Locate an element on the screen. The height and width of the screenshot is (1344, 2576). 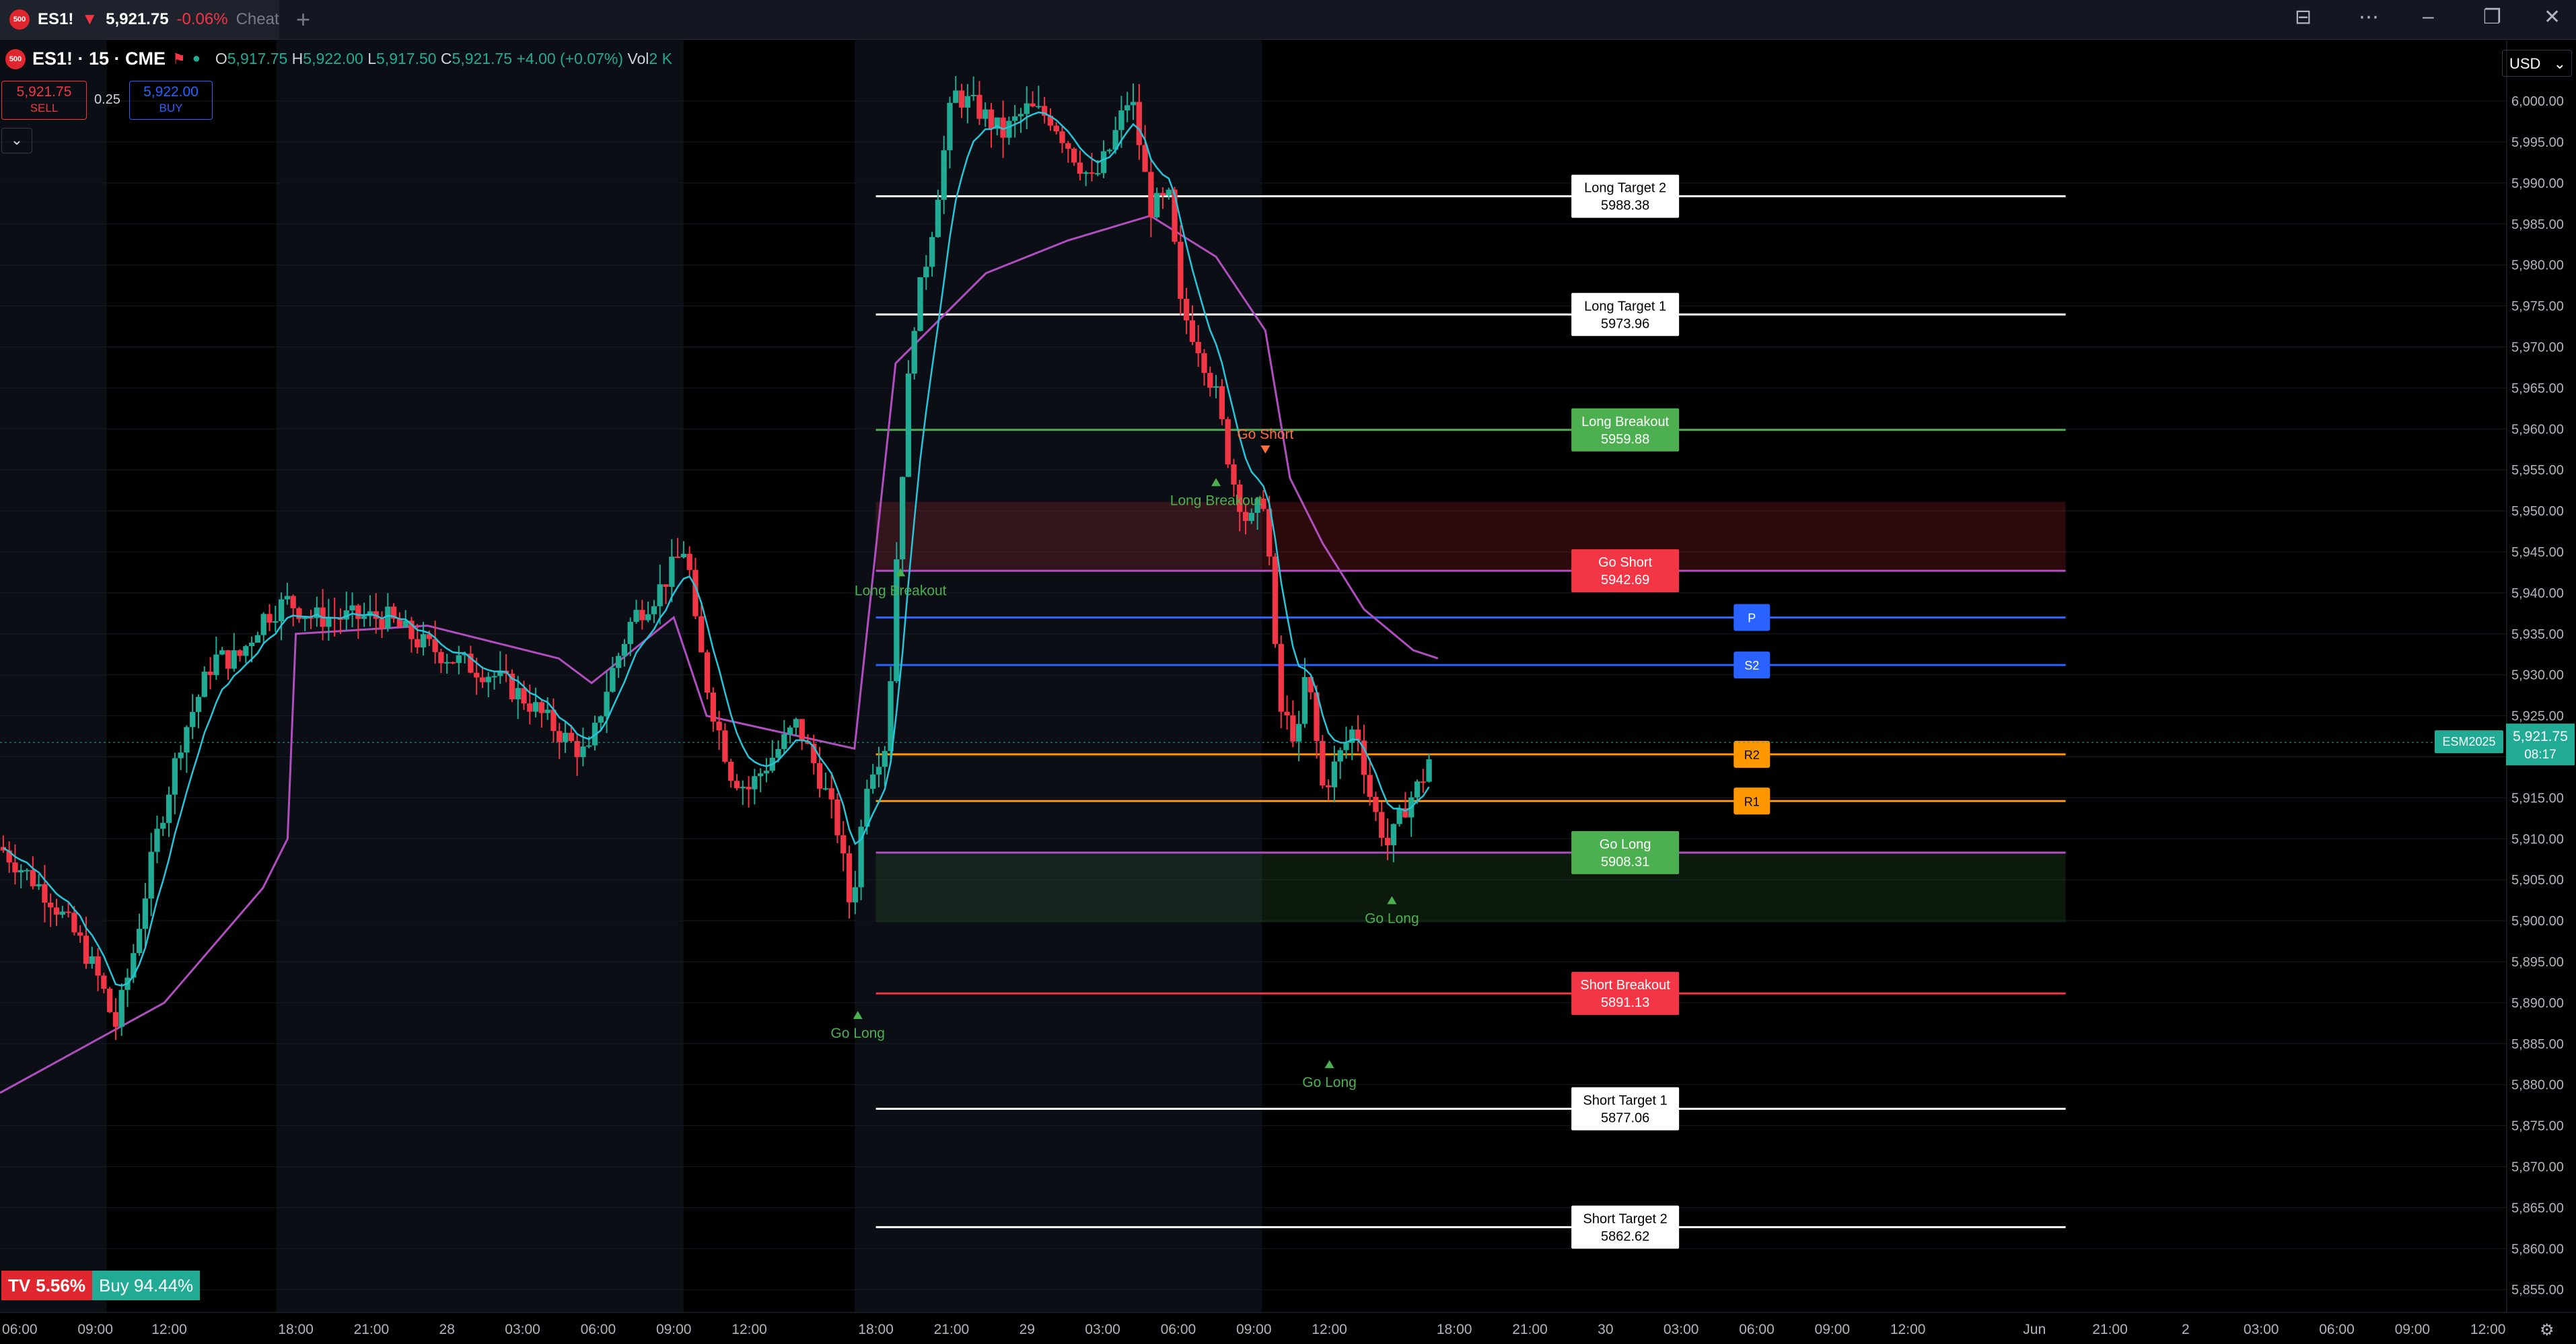
signal-label: Long Breakout is located at coordinates (901, 590).